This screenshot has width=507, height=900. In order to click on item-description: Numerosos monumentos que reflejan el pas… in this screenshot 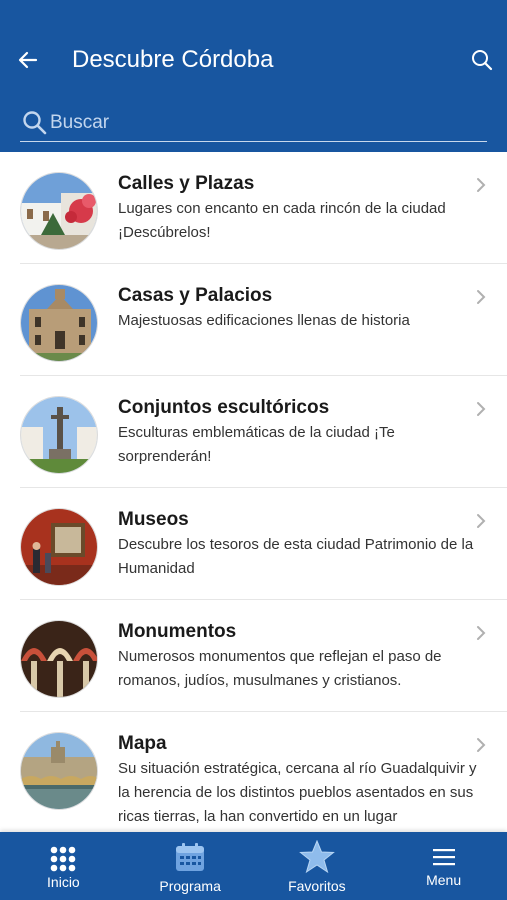, I will do `click(280, 668)`.